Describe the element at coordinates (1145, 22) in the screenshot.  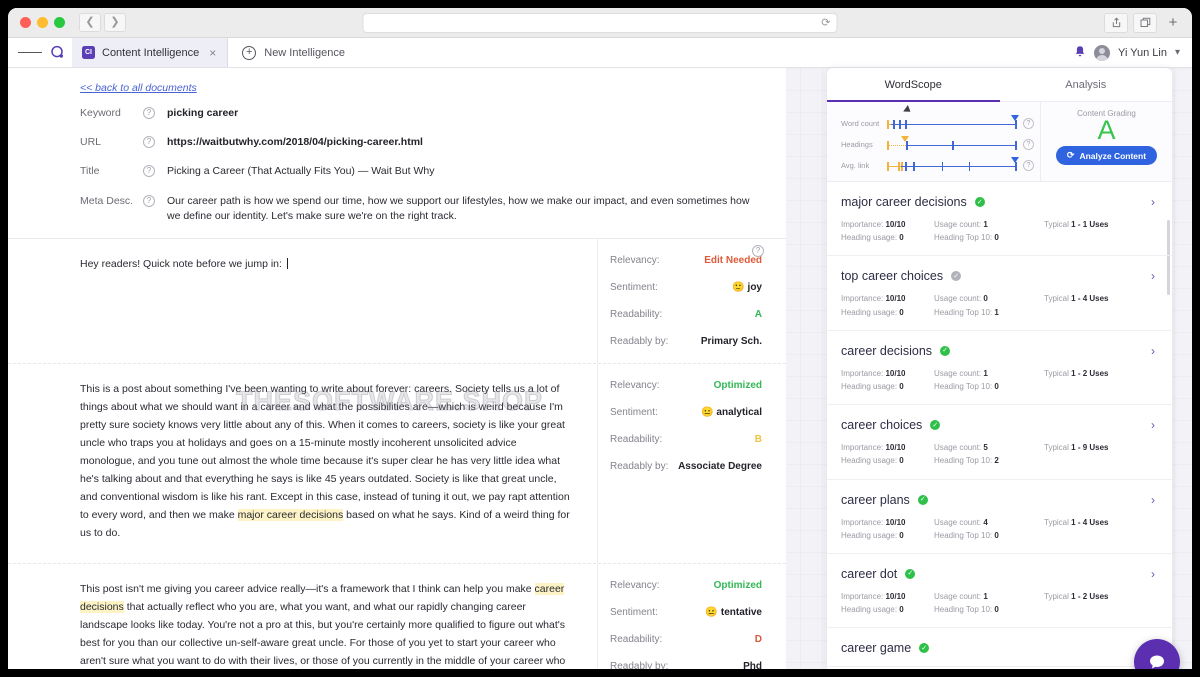
I see `tabs-icon` at that location.